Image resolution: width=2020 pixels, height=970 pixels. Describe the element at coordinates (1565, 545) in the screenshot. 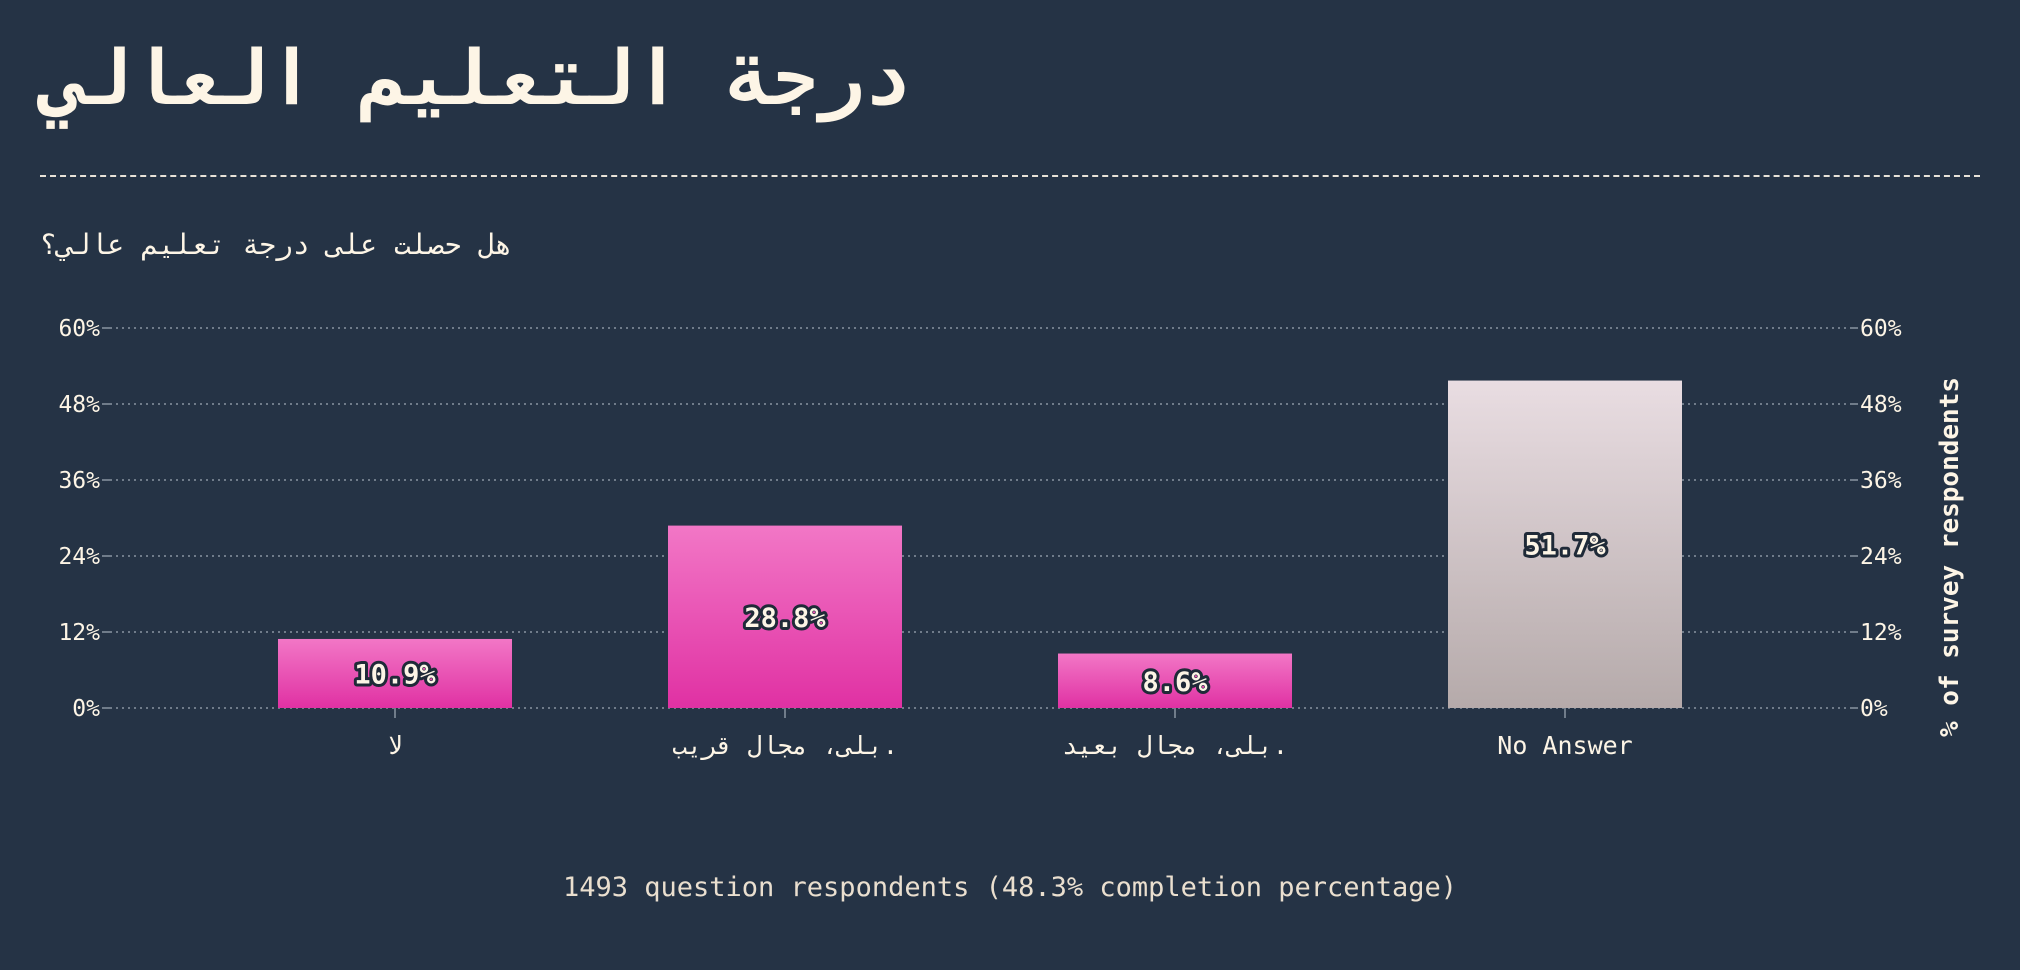

I see `bar-value-label: 51.7%` at that location.